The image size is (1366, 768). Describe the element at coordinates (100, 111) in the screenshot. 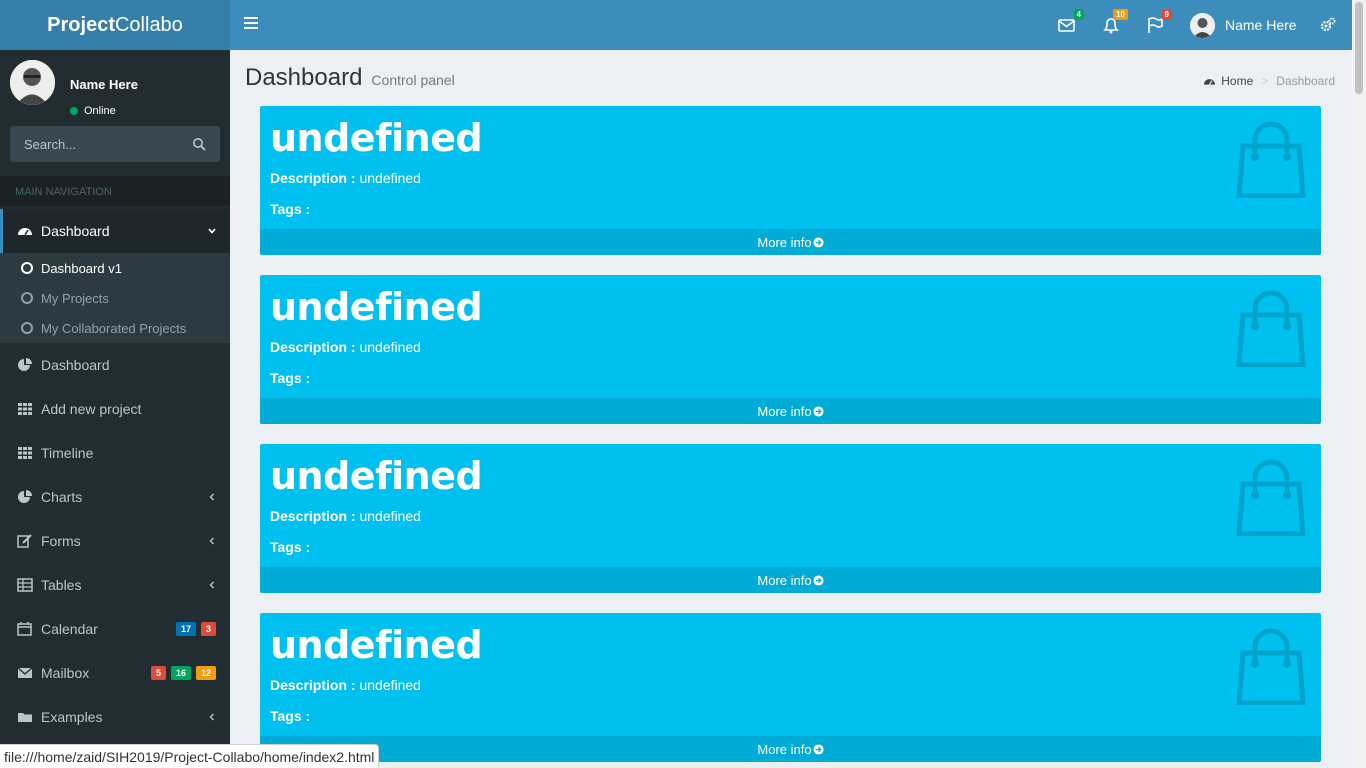

I see `status-text: Online` at that location.